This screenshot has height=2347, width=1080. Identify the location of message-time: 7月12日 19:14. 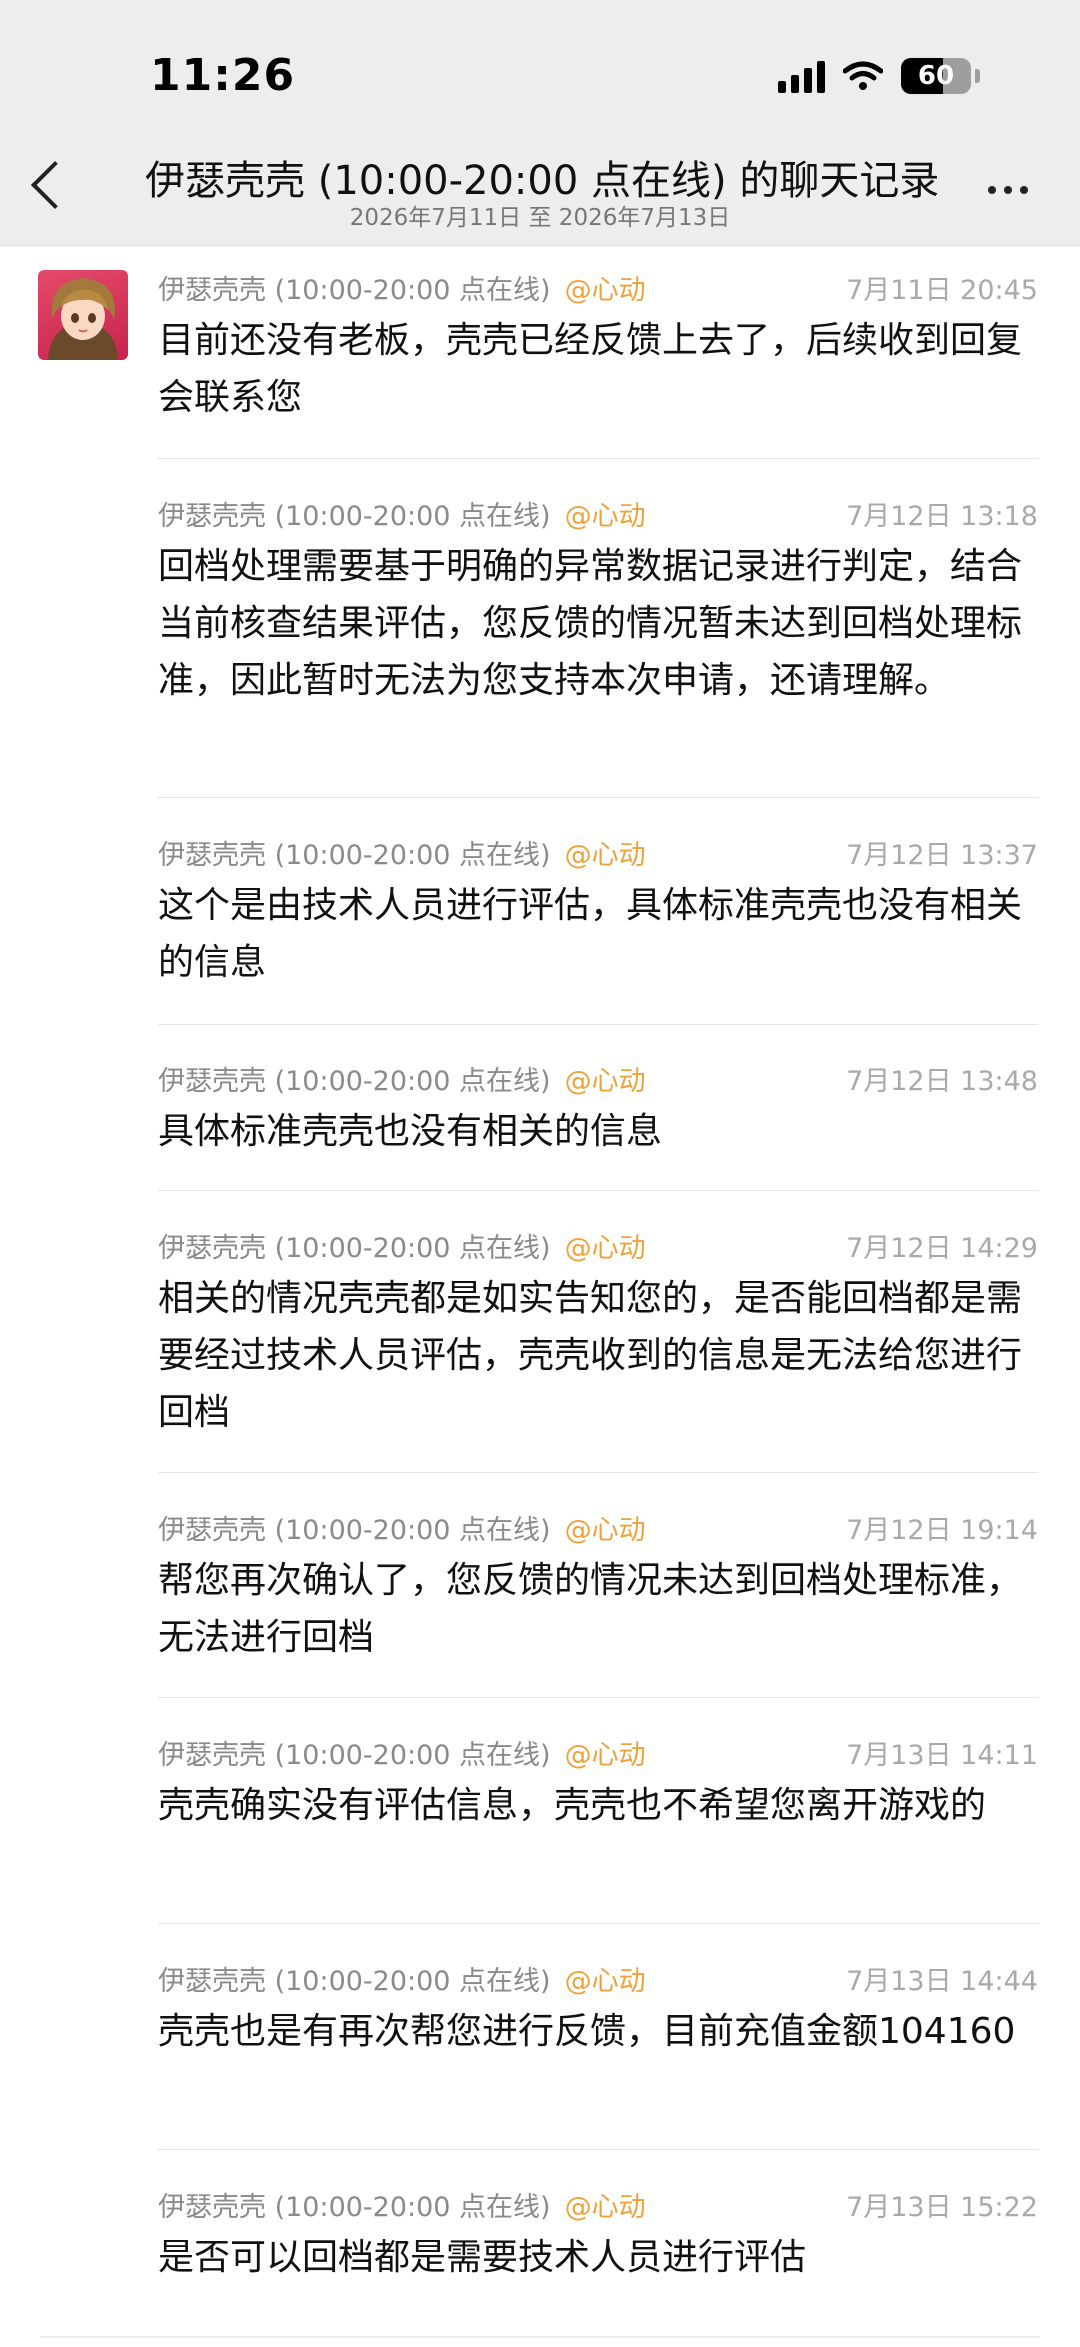
(942, 1530).